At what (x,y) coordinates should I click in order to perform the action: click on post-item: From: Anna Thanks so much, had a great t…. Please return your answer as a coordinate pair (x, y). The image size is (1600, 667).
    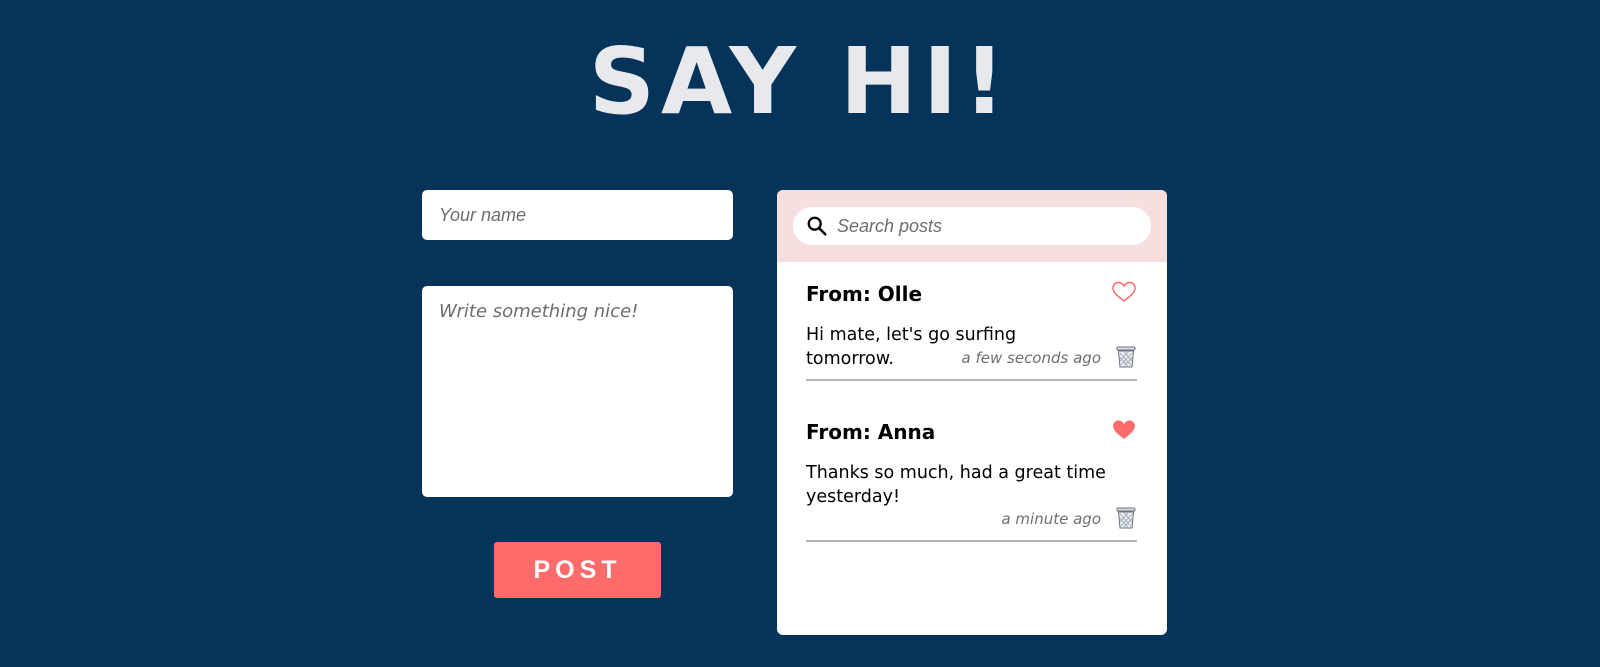
    Looking at the image, I should click on (971, 481).